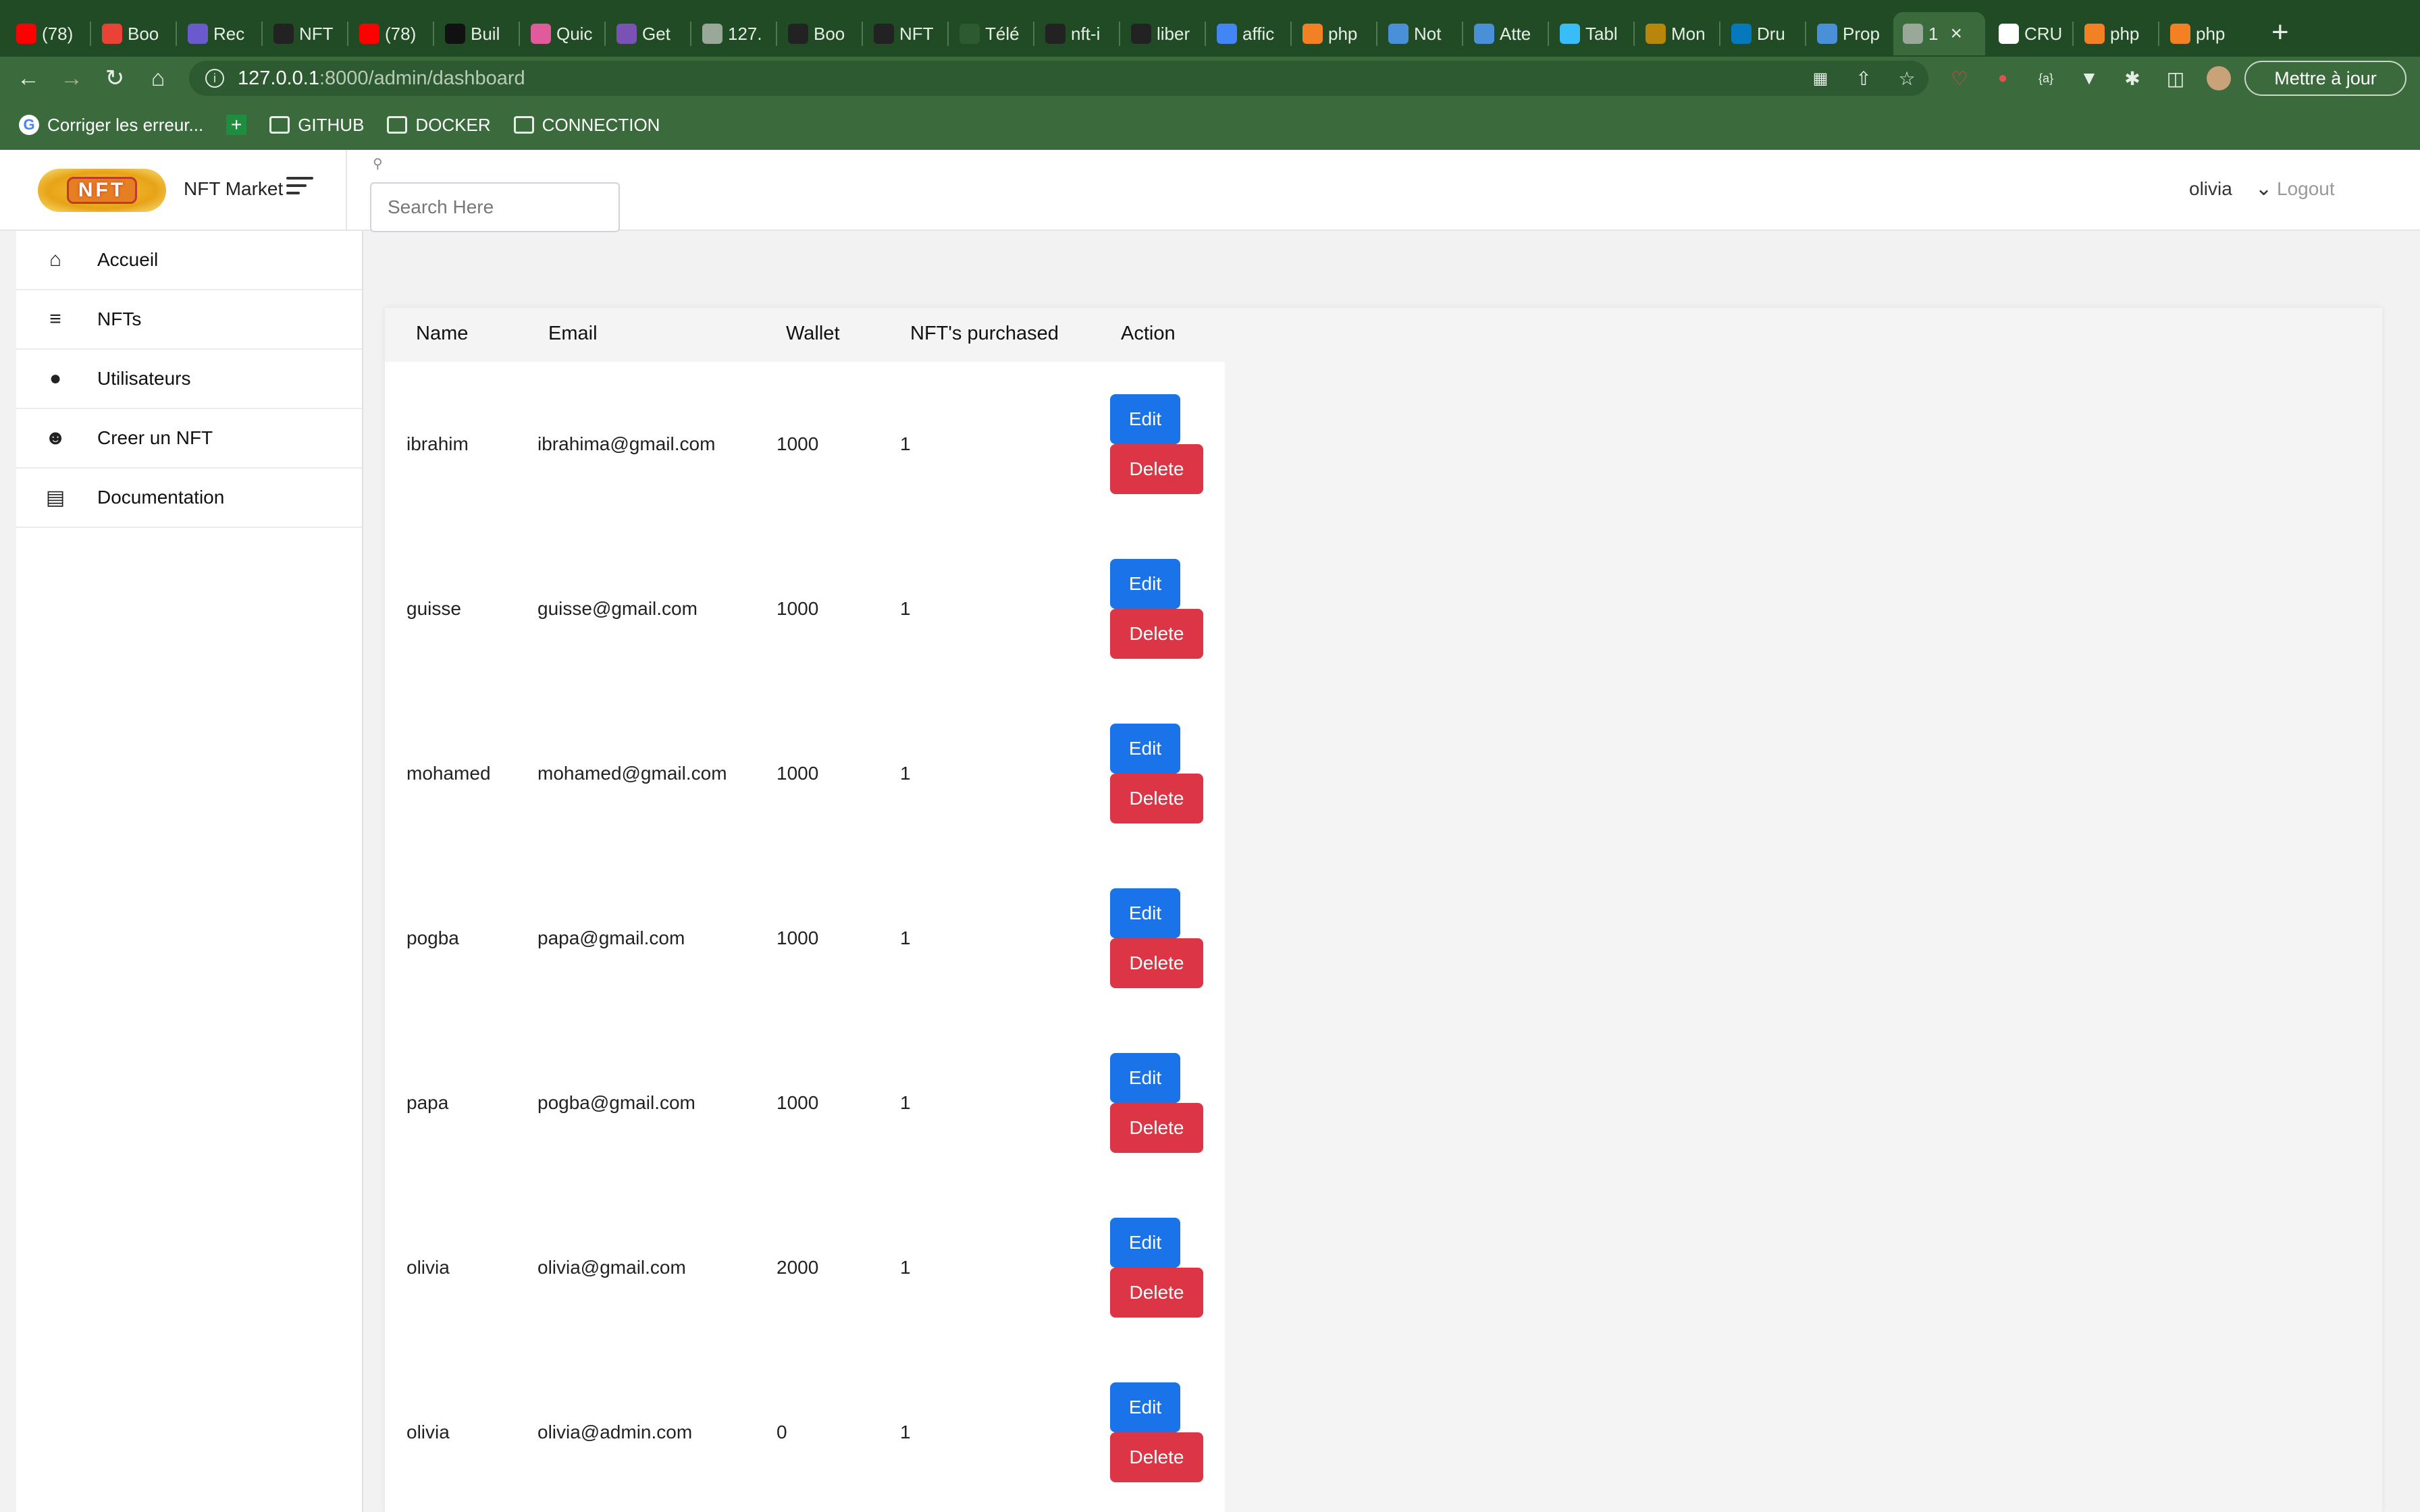 This screenshot has width=2420, height=1512. I want to click on bookmark-folder-github: GITHUB, so click(316, 125).